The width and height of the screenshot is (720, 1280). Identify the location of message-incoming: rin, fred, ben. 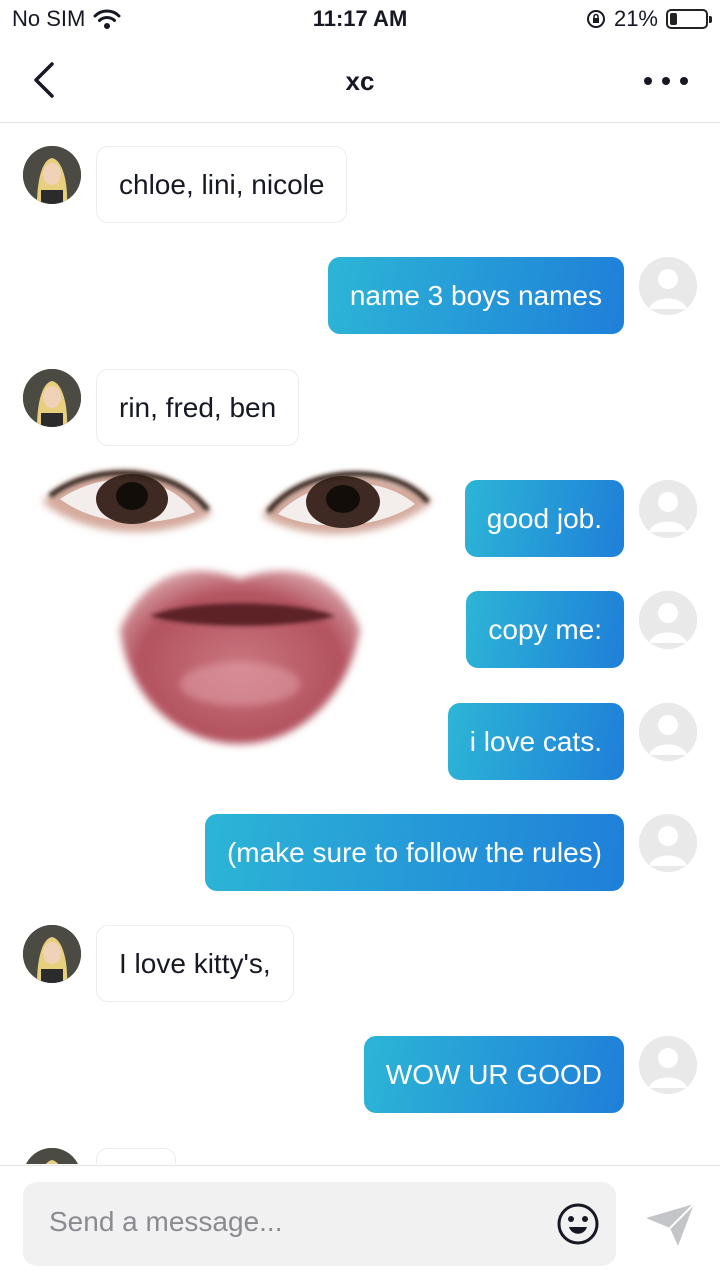
(360, 407).